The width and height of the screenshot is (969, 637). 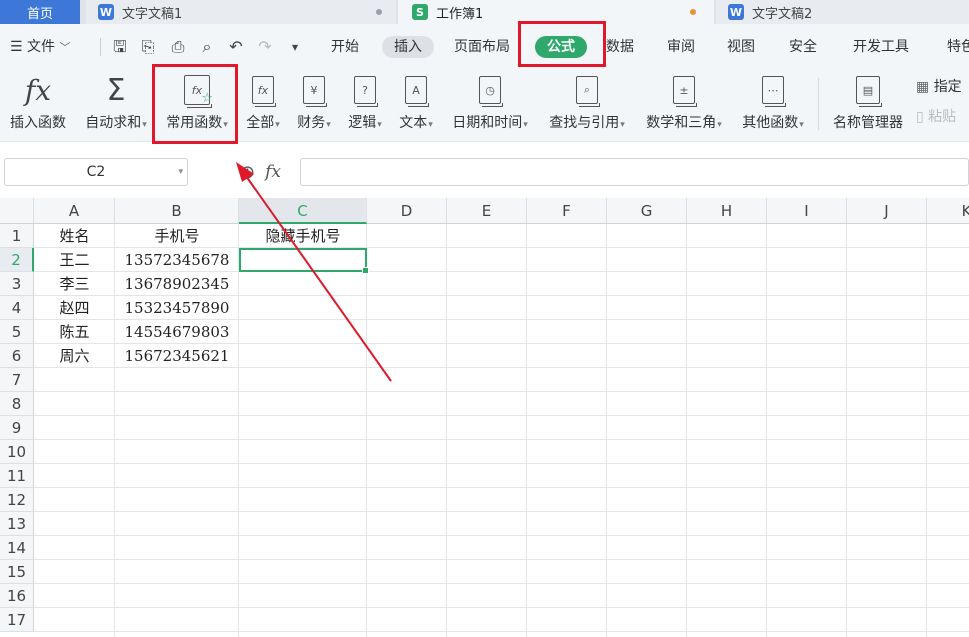 I want to click on table-cell: 李三, so click(x=74, y=284).